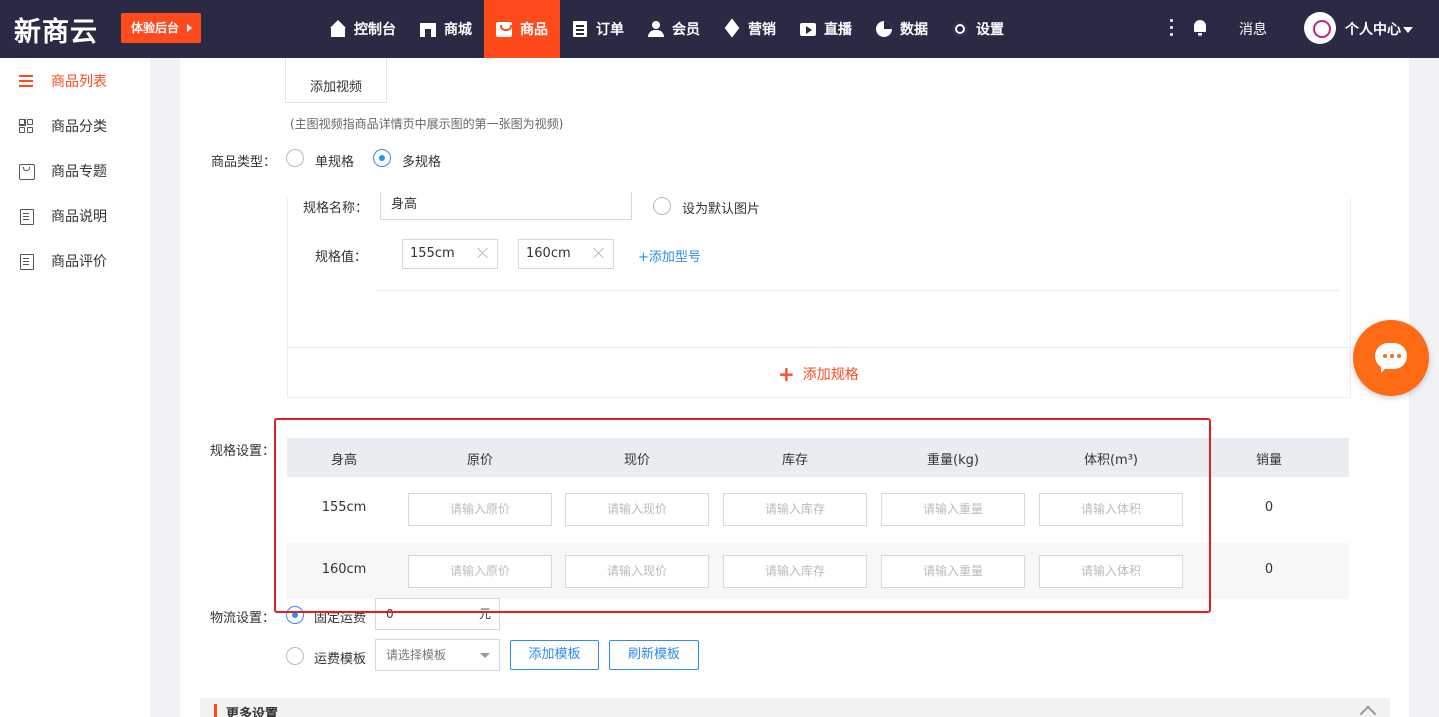 This screenshot has width=1439, height=717. What do you see at coordinates (427, 124) in the screenshot?
I see `video-hint: (主图视频指商品详情页中展示图的第一张图为视频)` at bounding box center [427, 124].